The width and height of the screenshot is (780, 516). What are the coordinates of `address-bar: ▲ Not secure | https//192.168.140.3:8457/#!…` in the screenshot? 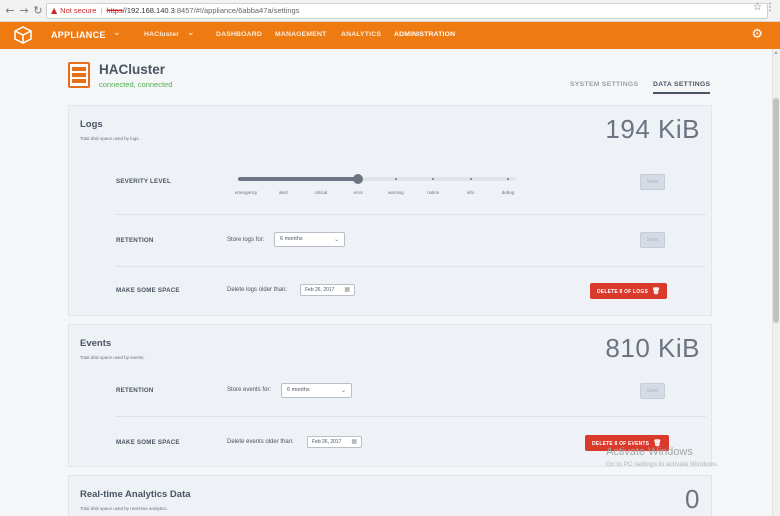 It's located at (407, 11).